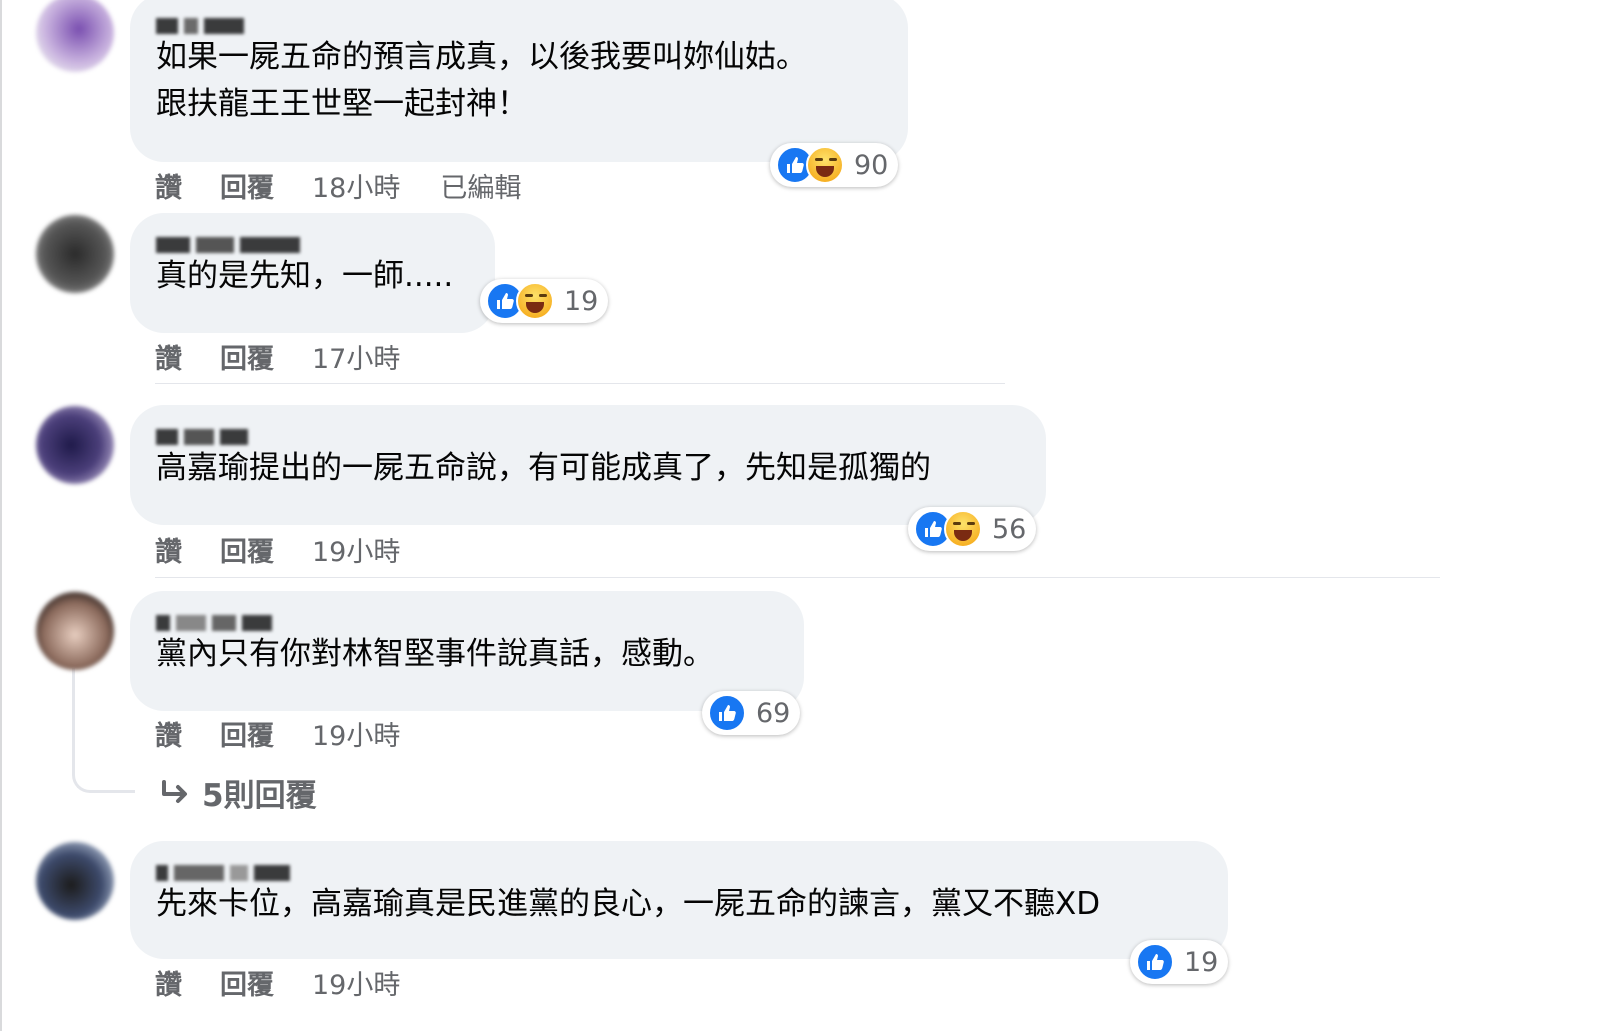 Image resolution: width=1600 pixels, height=1031 pixels. Describe the element at coordinates (628, 904) in the screenshot. I see `comment-text-line: 先來卡位，高嘉瑜真是民進黨的良心，一屍五命的諫言，黨又不聽XD` at that location.